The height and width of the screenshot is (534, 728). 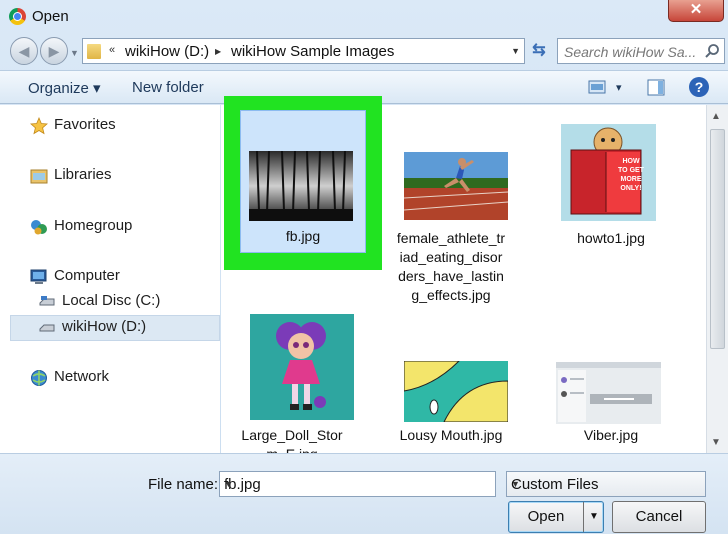 What do you see at coordinates (183, 484) in the screenshot?
I see `file-name-label: File name:` at bounding box center [183, 484].